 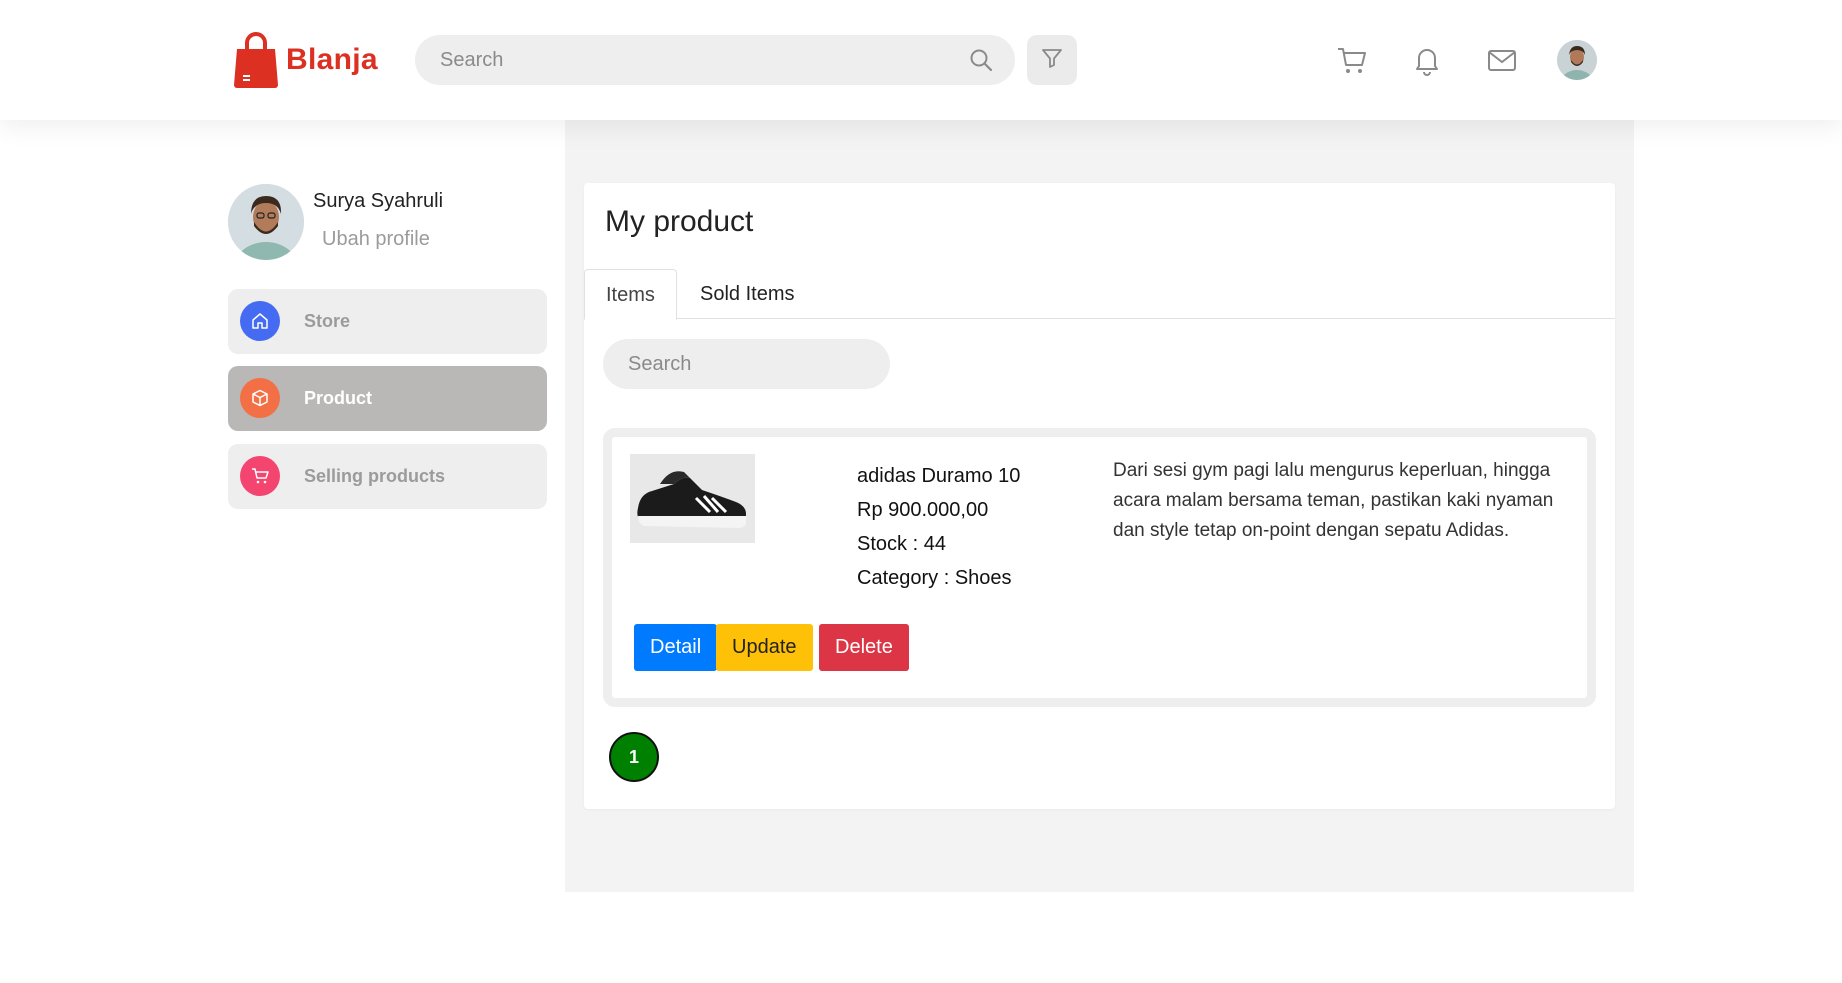 What do you see at coordinates (332, 59) in the screenshot?
I see `brand-name: Blanja` at bounding box center [332, 59].